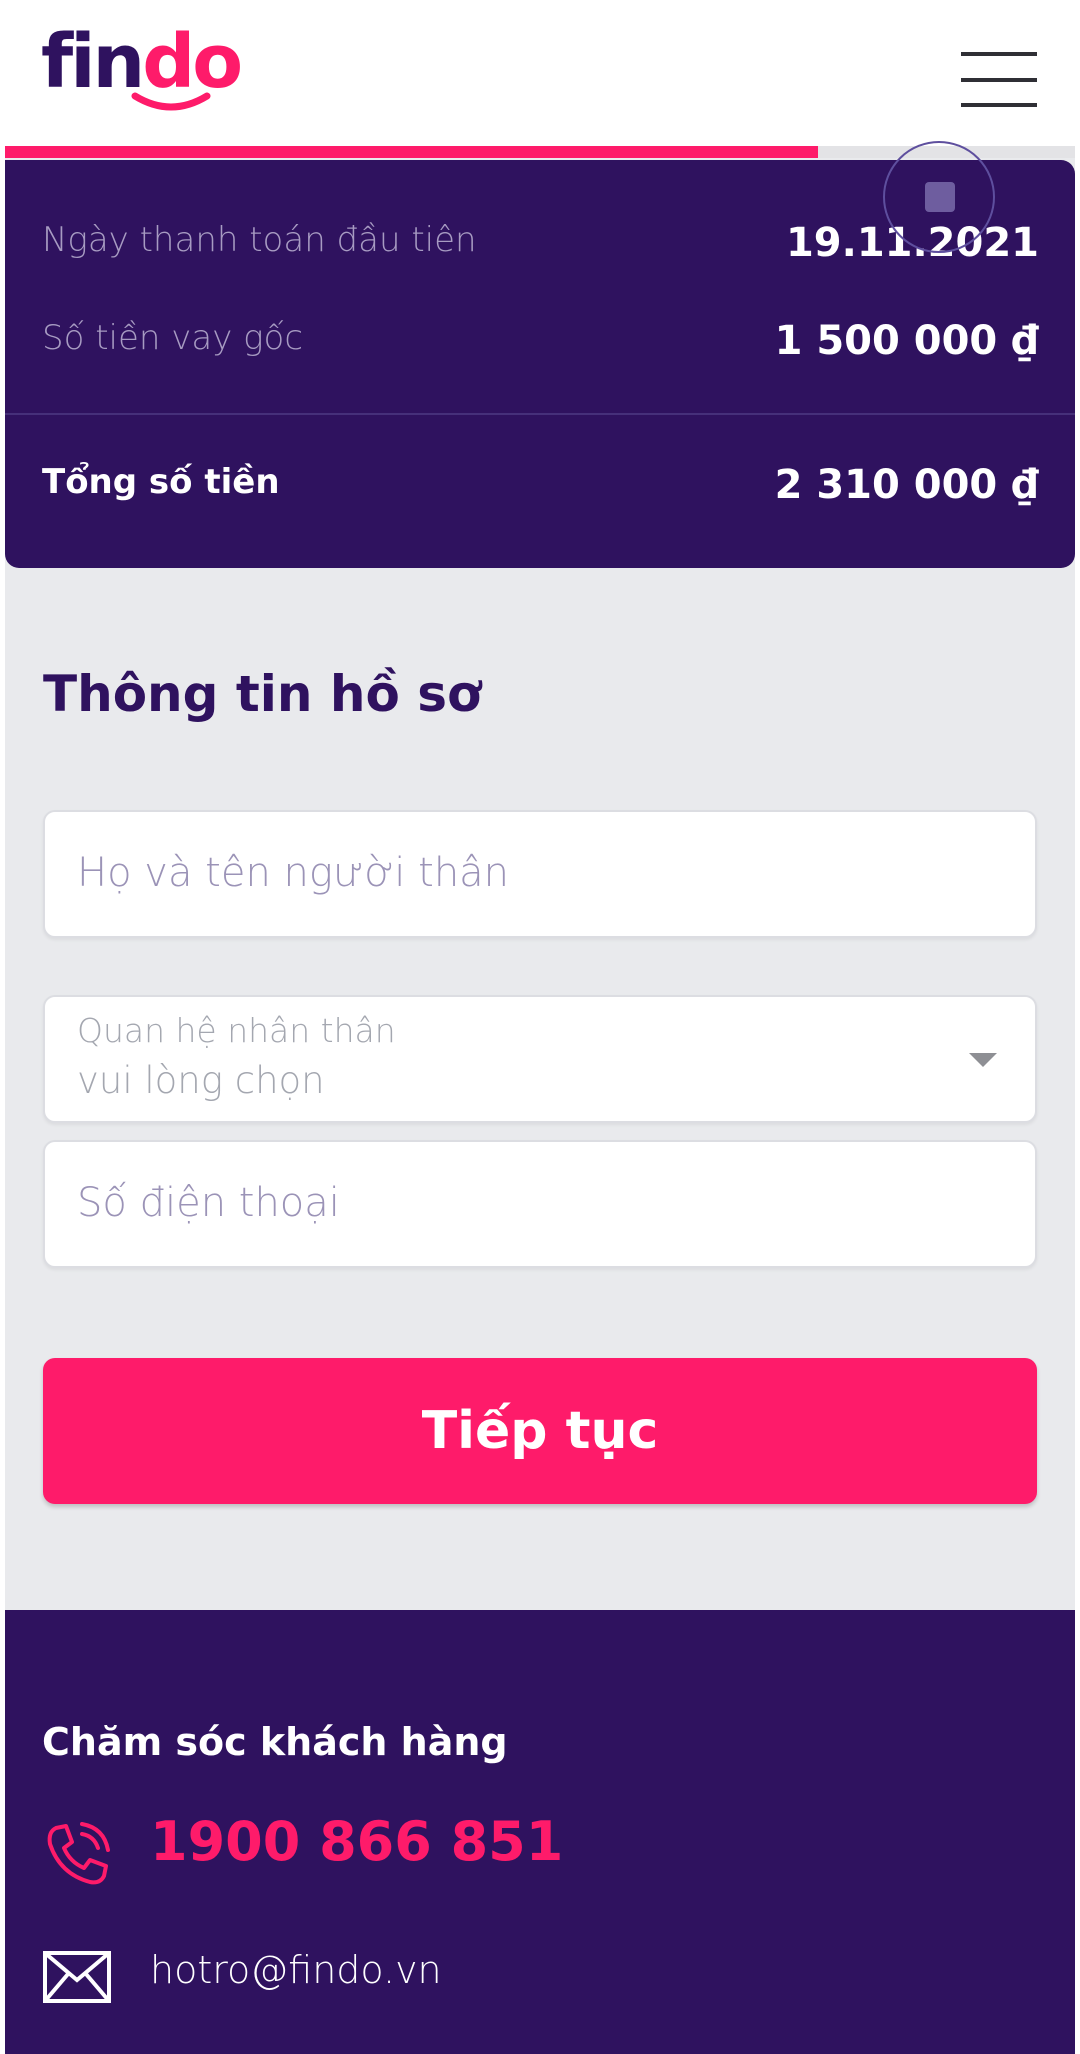 This screenshot has height=2054, width=1080. I want to click on hamburger-menu-icon, so click(999, 80).